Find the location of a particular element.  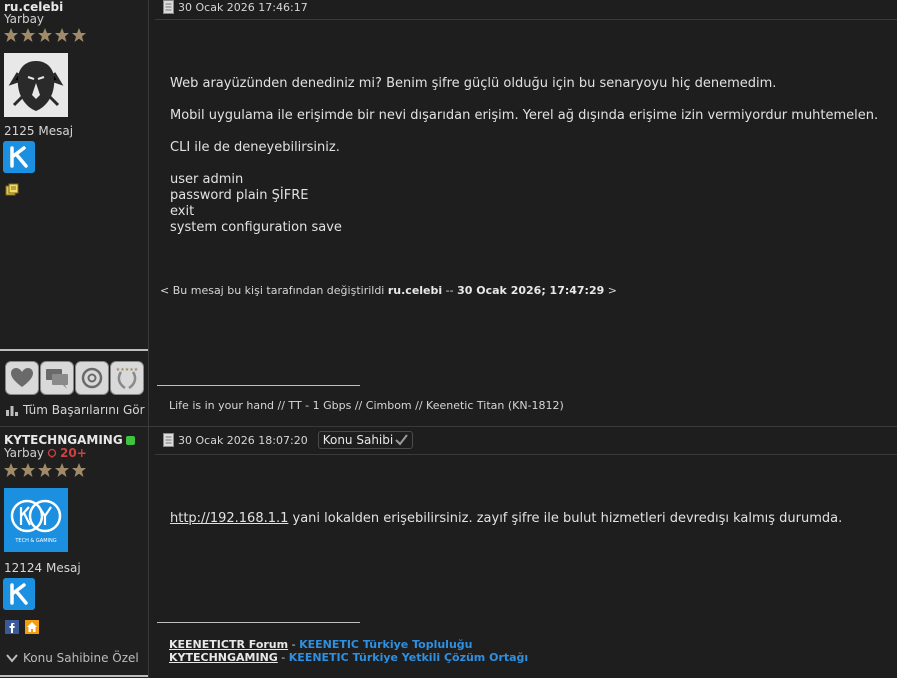

message-count: 2125 Mesaj is located at coordinates (38, 131).